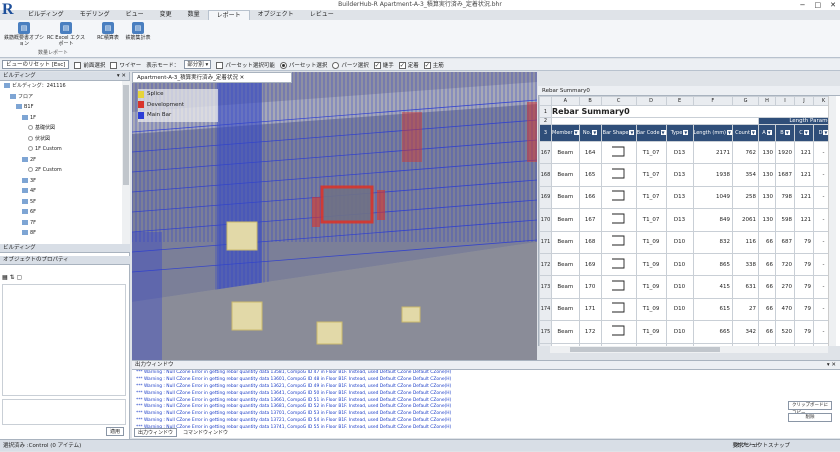 This screenshot has height=452, width=840. I want to click on ribbon-button: ▤ 鉄筋概要書オプション, so click(24, 34).